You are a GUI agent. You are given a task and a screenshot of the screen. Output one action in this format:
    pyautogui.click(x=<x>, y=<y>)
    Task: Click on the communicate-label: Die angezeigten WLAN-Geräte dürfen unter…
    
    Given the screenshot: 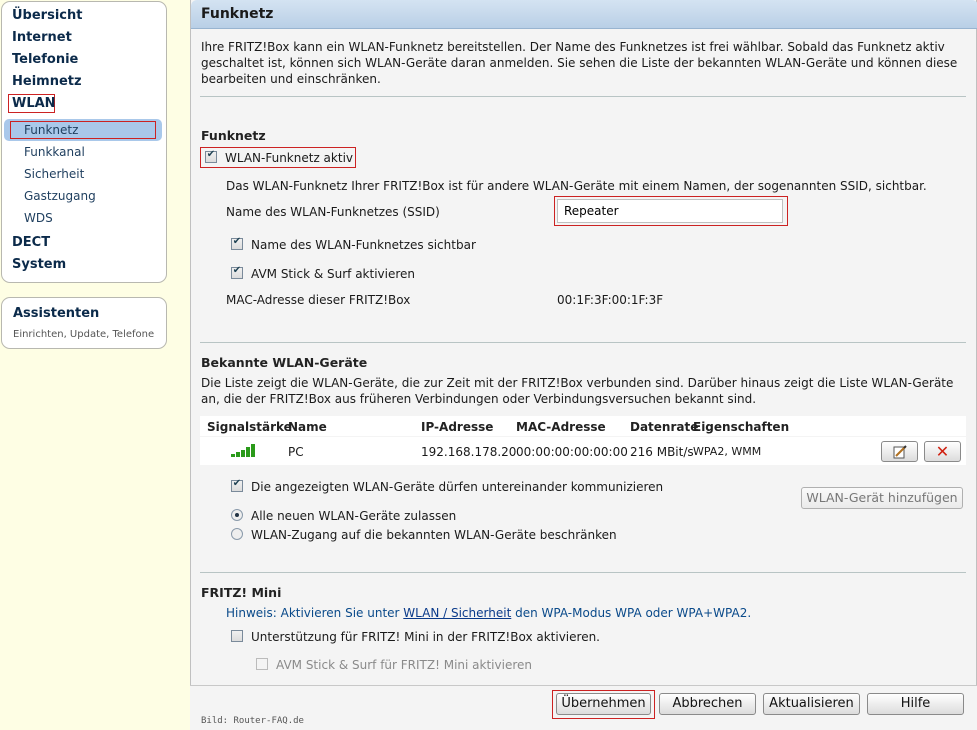 What is the action you would take?
    pyautogui.click(x=457, y=487)
    